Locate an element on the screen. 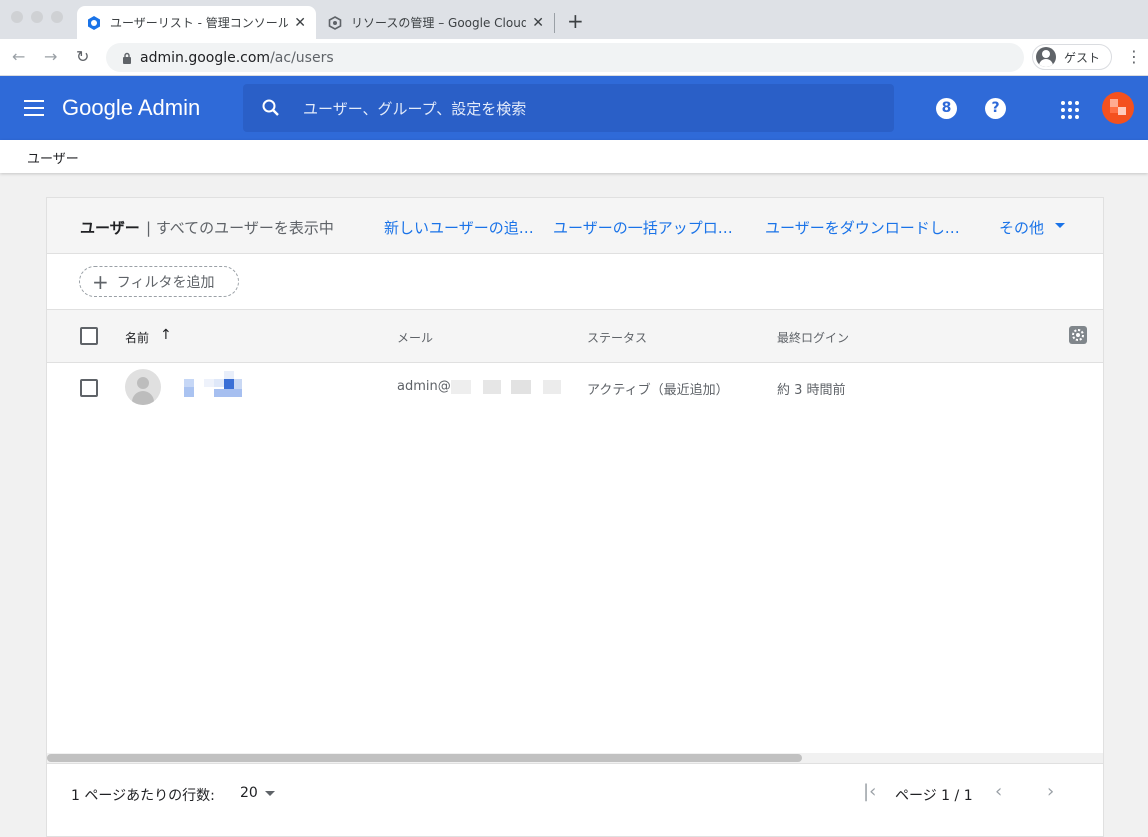 The image size is (1148, 837). address-bar: ← → ↻ admin.google.com/ac/users ゲスト ⋮ is located at coordinates (574, 57).